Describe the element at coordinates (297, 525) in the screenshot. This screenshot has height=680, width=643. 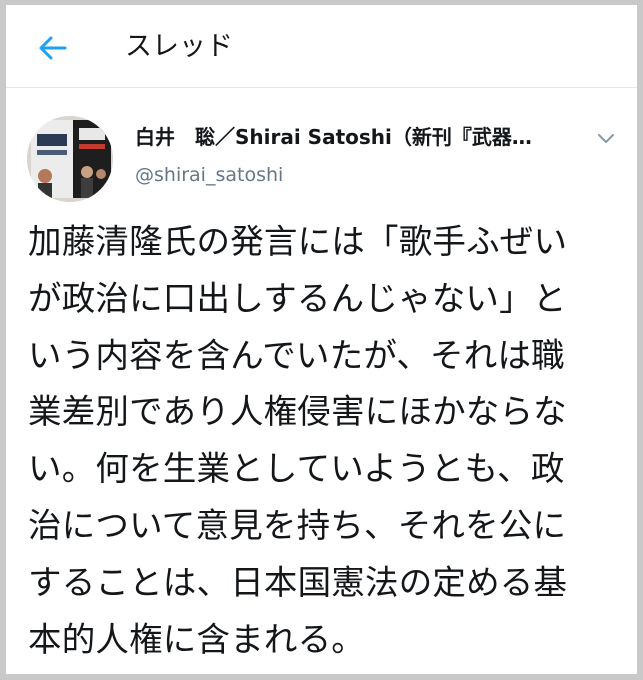
I see `tweet-text-line: 治について意見を持ち、それを公に` at that location.